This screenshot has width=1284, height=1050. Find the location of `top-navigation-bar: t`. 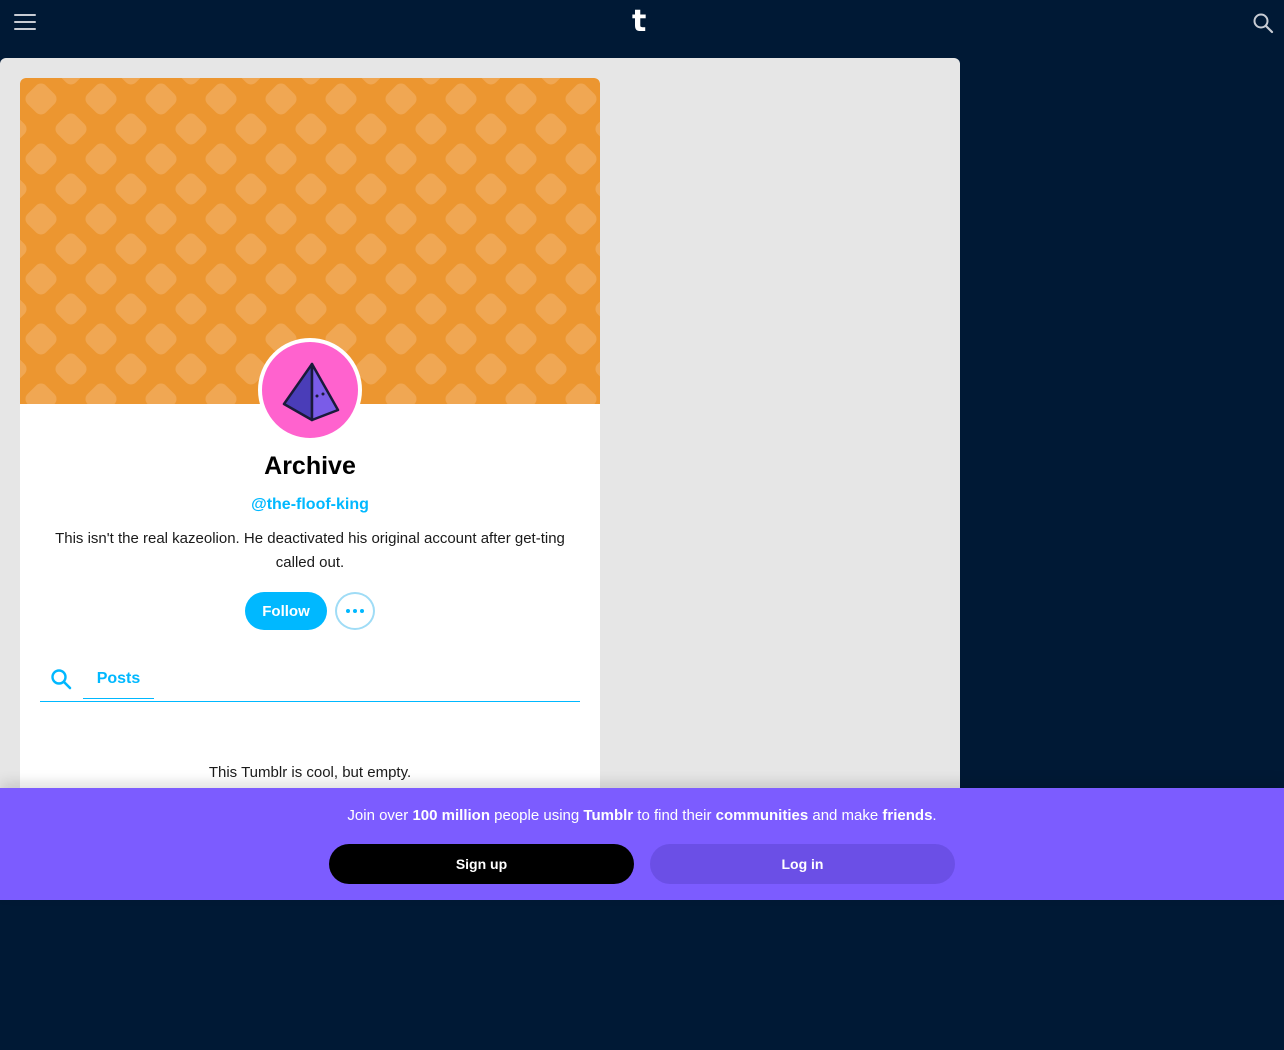

top-navigation-bar: t is located at coordinates (642, 23).